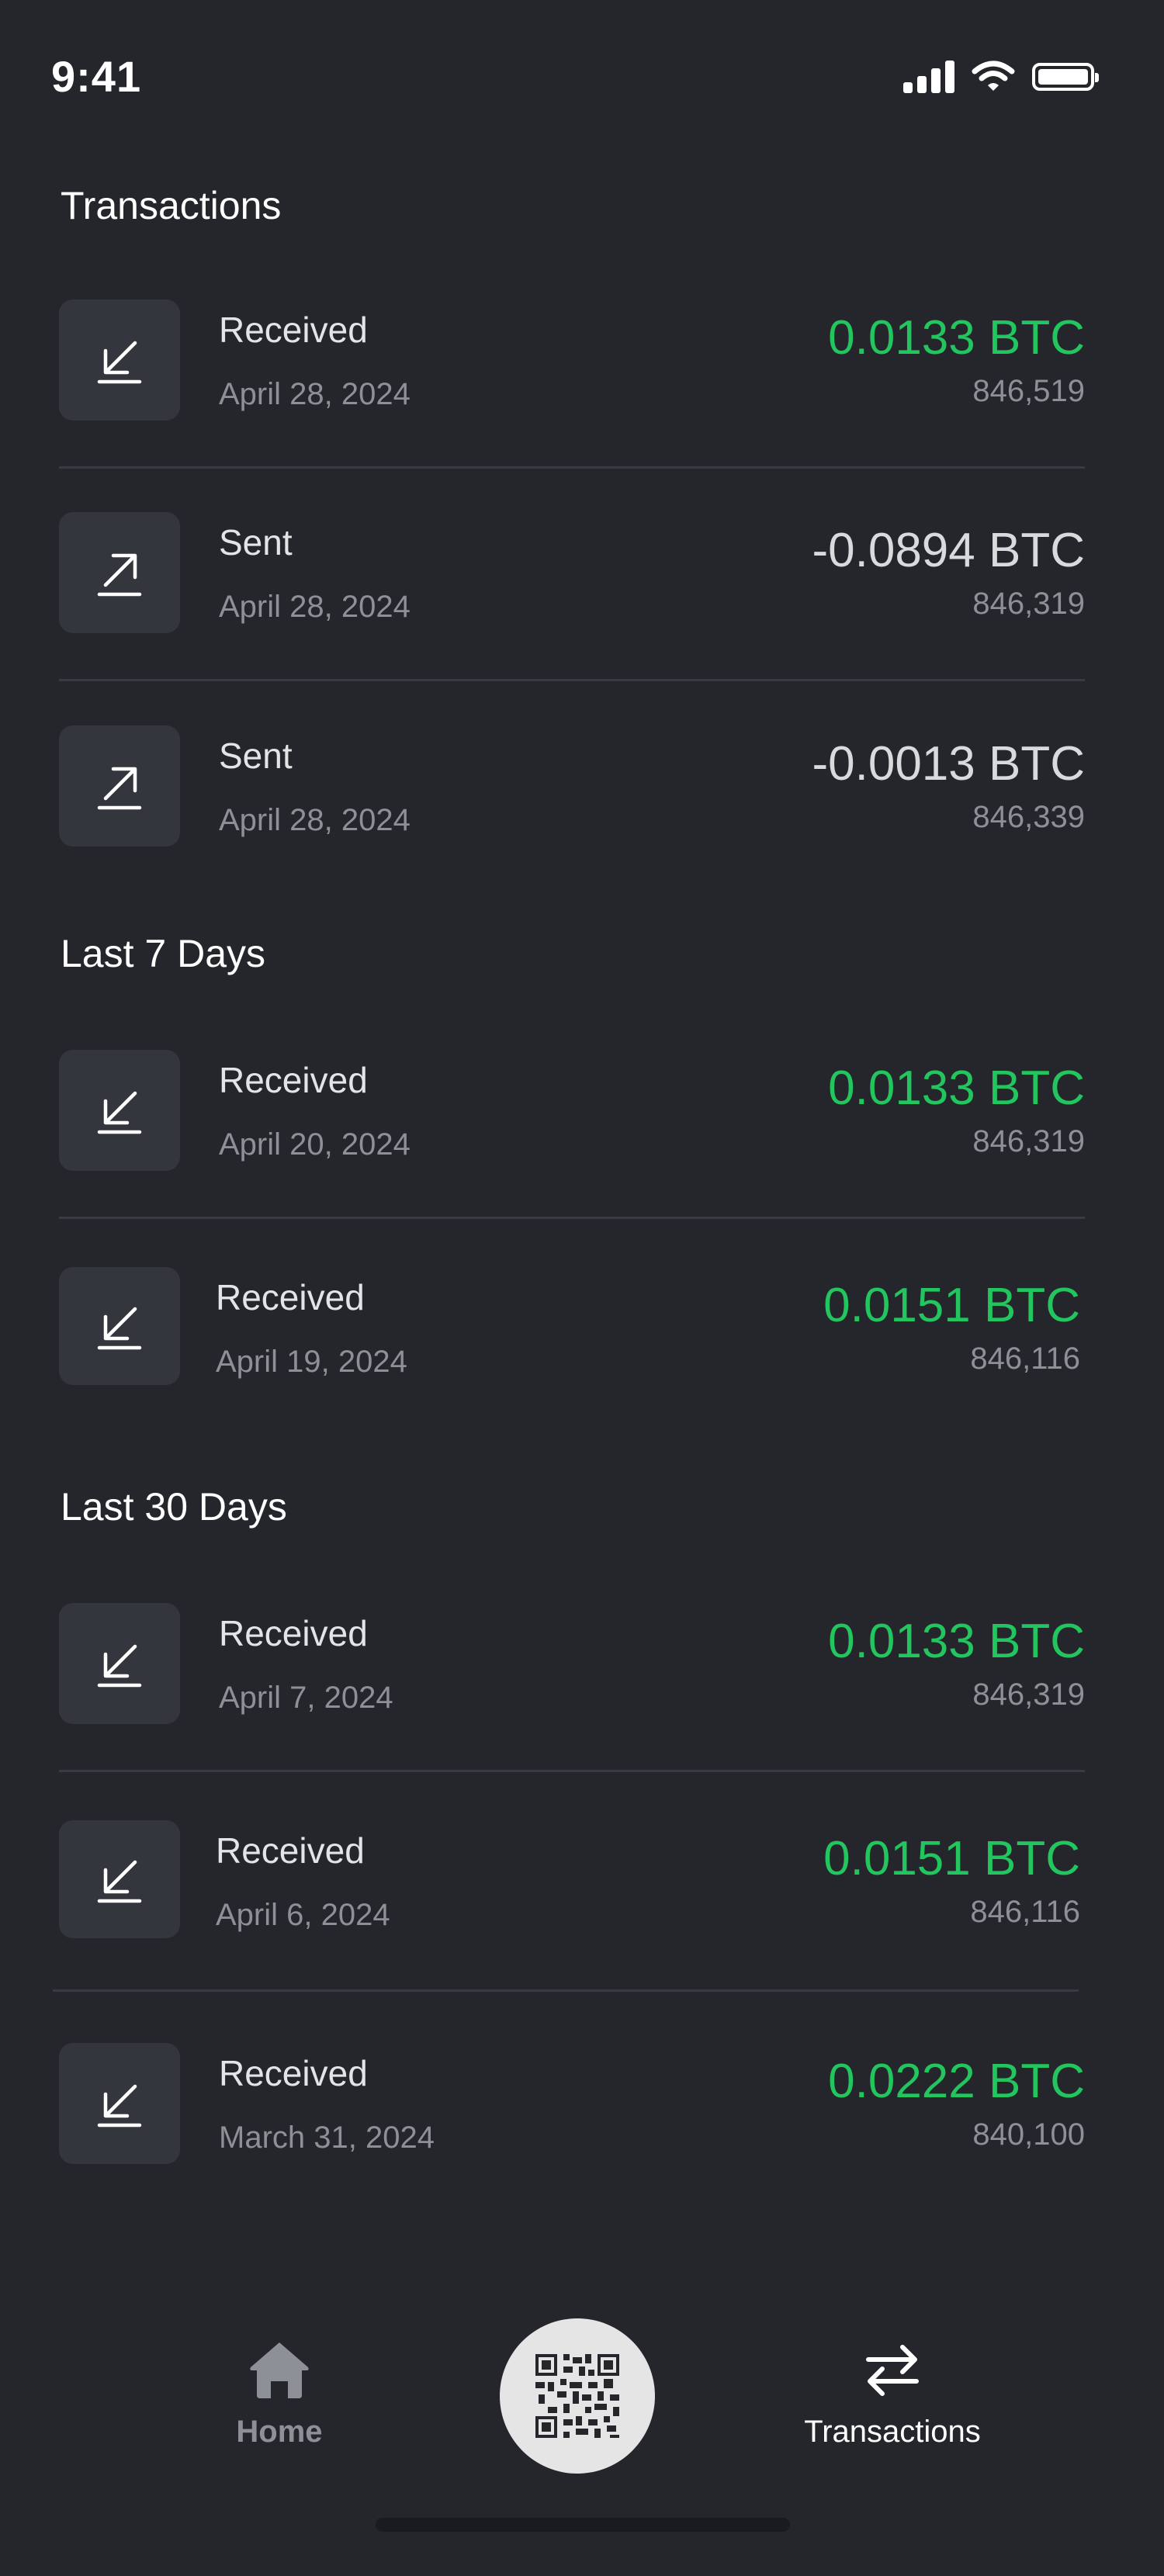 Image resolution: width=1164 pixels, height=2576 pixels. What do you see at coordinates (994, 76) in the screenshot?
I see `wifi-icon` at bounding box center [994, 76].